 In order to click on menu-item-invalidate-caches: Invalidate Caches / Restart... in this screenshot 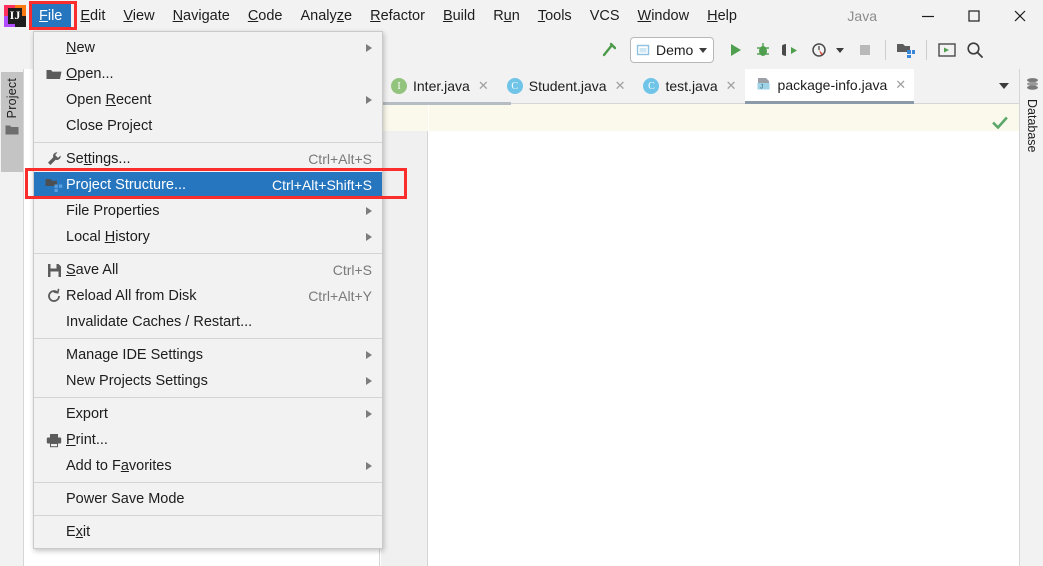, I will do `click(208, 322)`.